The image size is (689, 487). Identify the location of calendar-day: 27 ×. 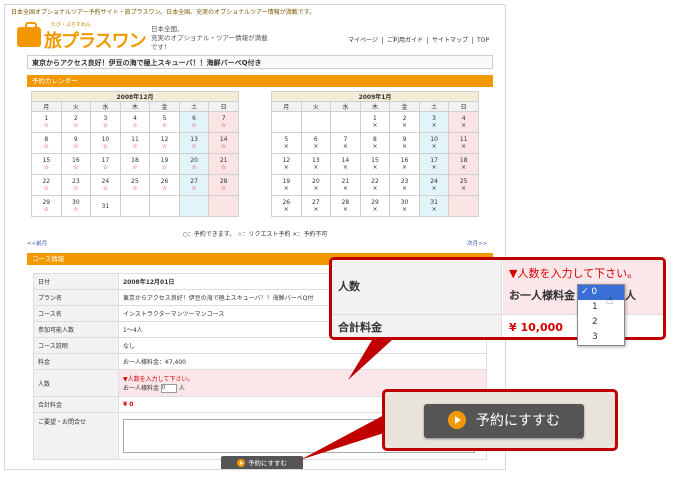
(316, 206).